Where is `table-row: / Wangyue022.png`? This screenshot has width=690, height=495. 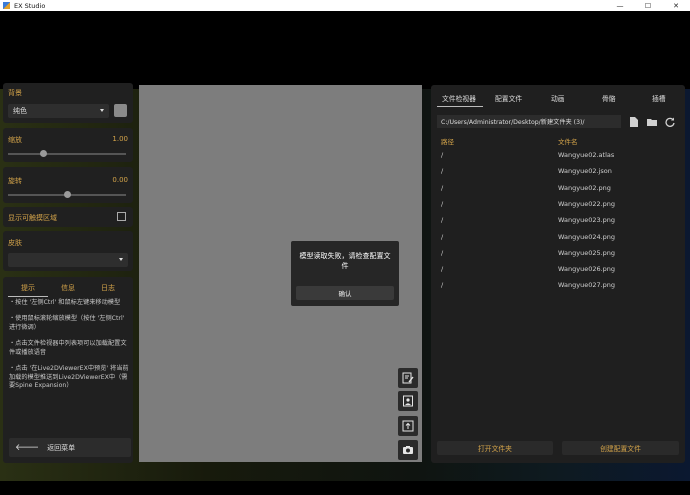 table-row: / Wangyue022.png is located at coordinates (558, 204).